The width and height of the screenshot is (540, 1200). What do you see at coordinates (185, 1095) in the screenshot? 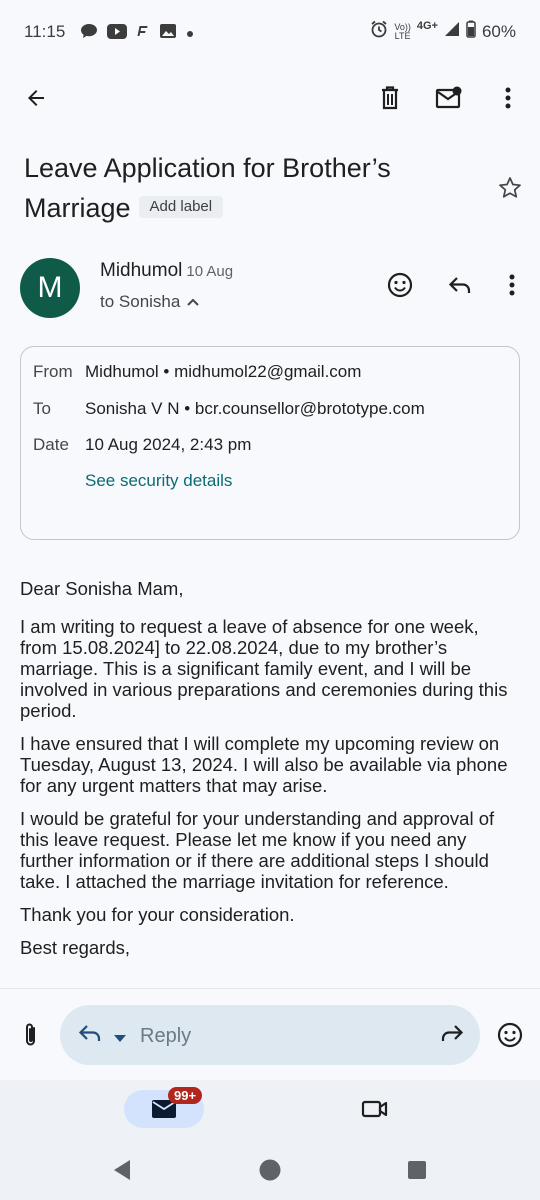
I see `mail-unread-badge: 99+` at bounding box center [185, 1095].